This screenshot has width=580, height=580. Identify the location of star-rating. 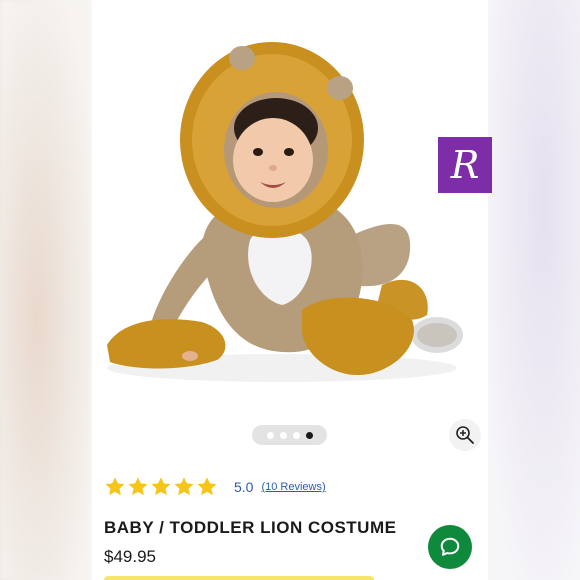
(161, 487).